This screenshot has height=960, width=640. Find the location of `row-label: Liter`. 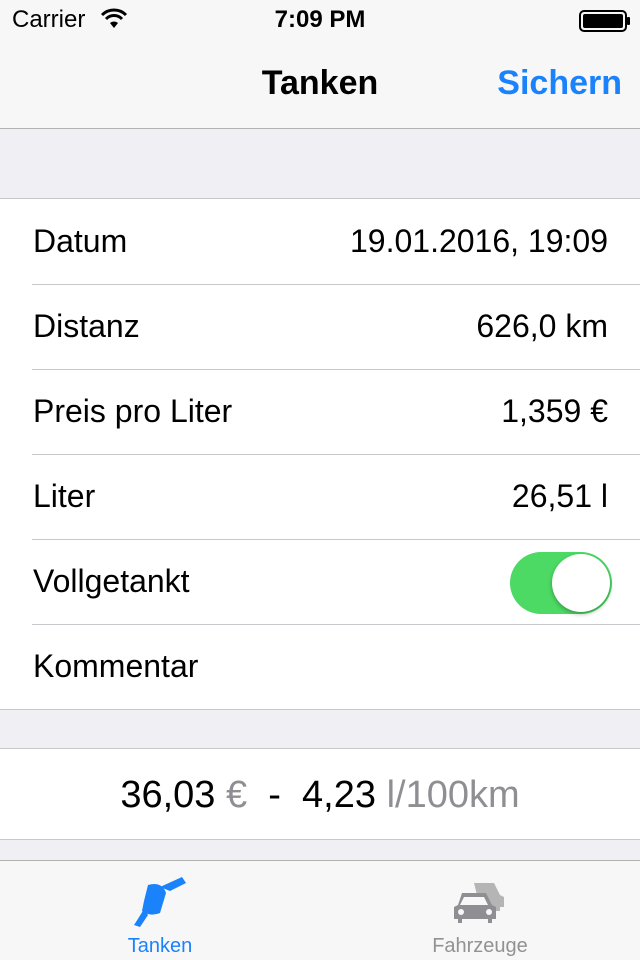

row-label: Liter is located at coordinates (64, 496).